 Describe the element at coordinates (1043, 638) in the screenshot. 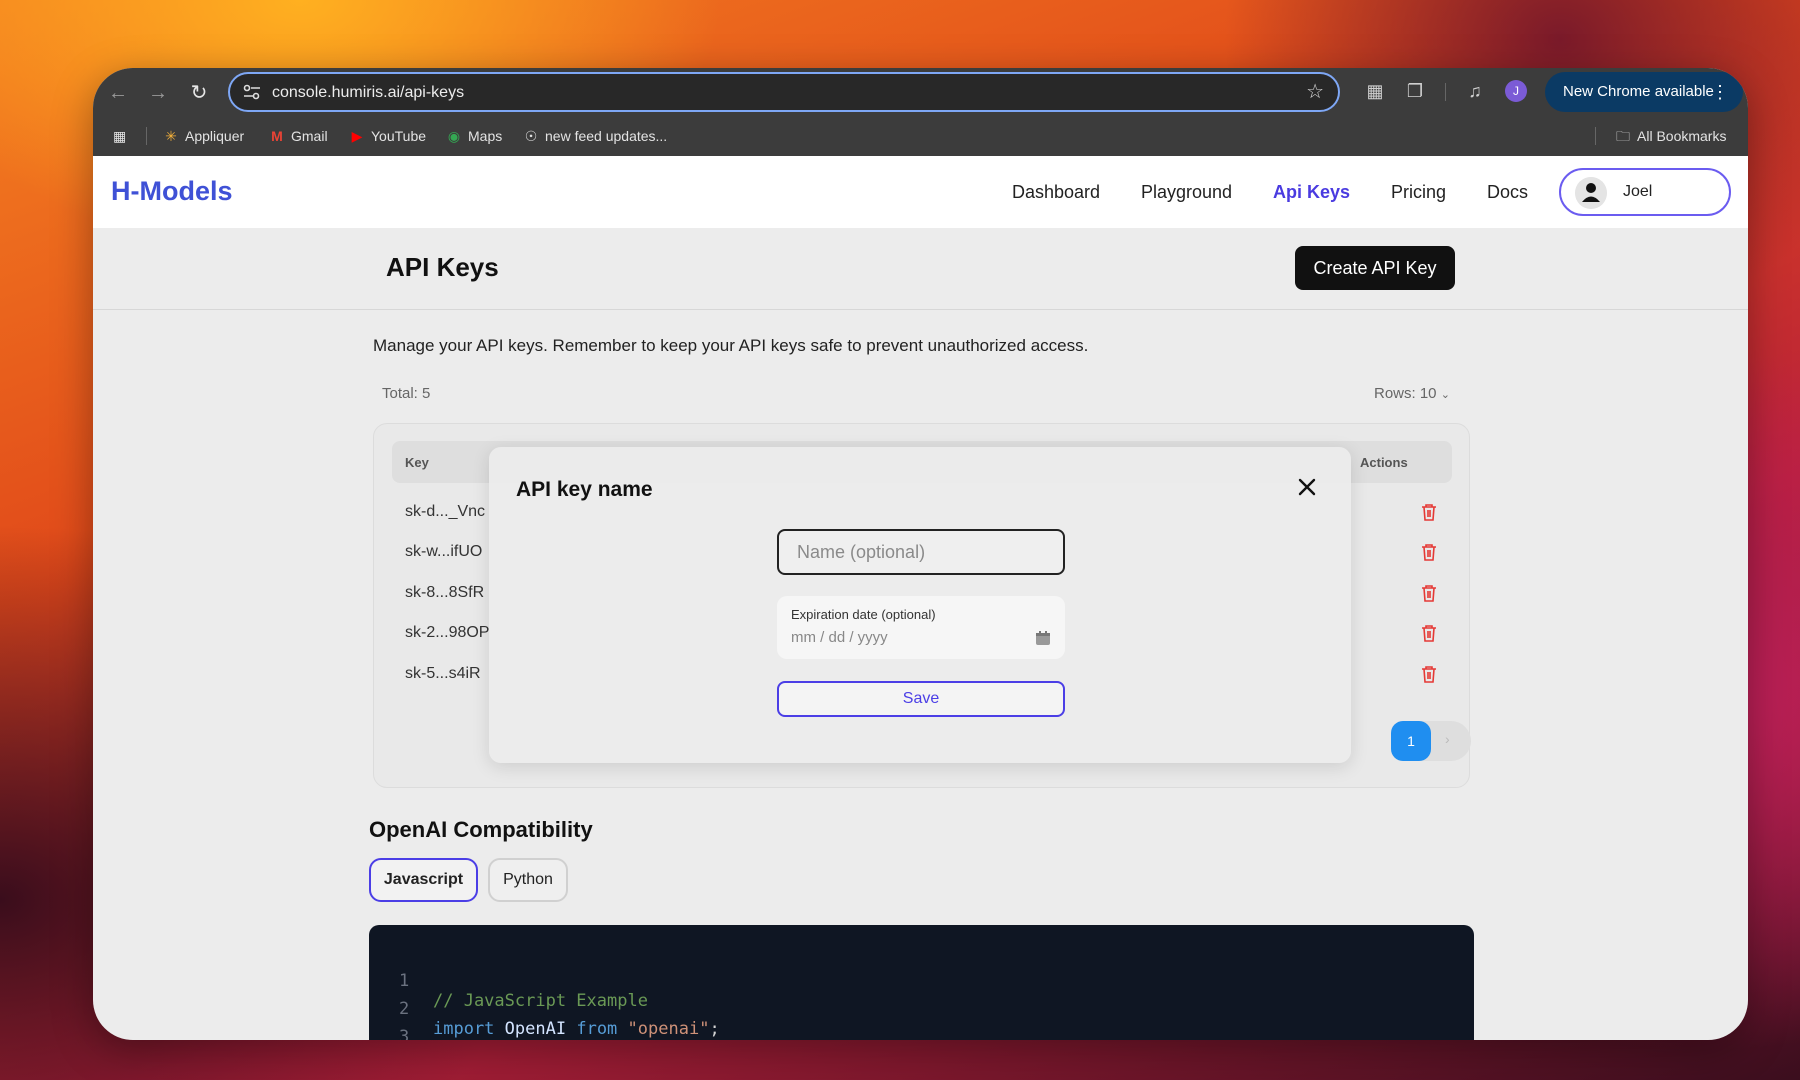

I see `calendar-icon` at that location.